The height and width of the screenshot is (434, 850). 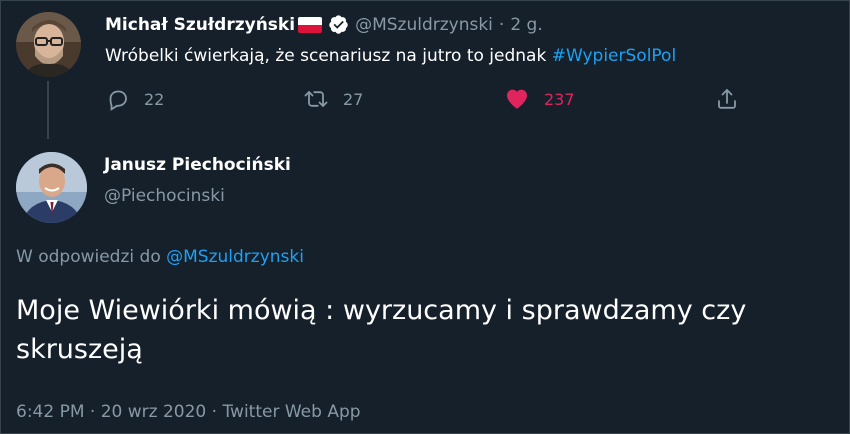 What do you see at coordinates (154, 99) in the screenshot?
I see `reply-count: 22` at bounding box center [154, 99].